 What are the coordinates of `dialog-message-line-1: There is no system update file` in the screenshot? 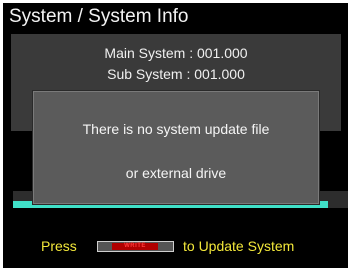 It's located at (176, 129).